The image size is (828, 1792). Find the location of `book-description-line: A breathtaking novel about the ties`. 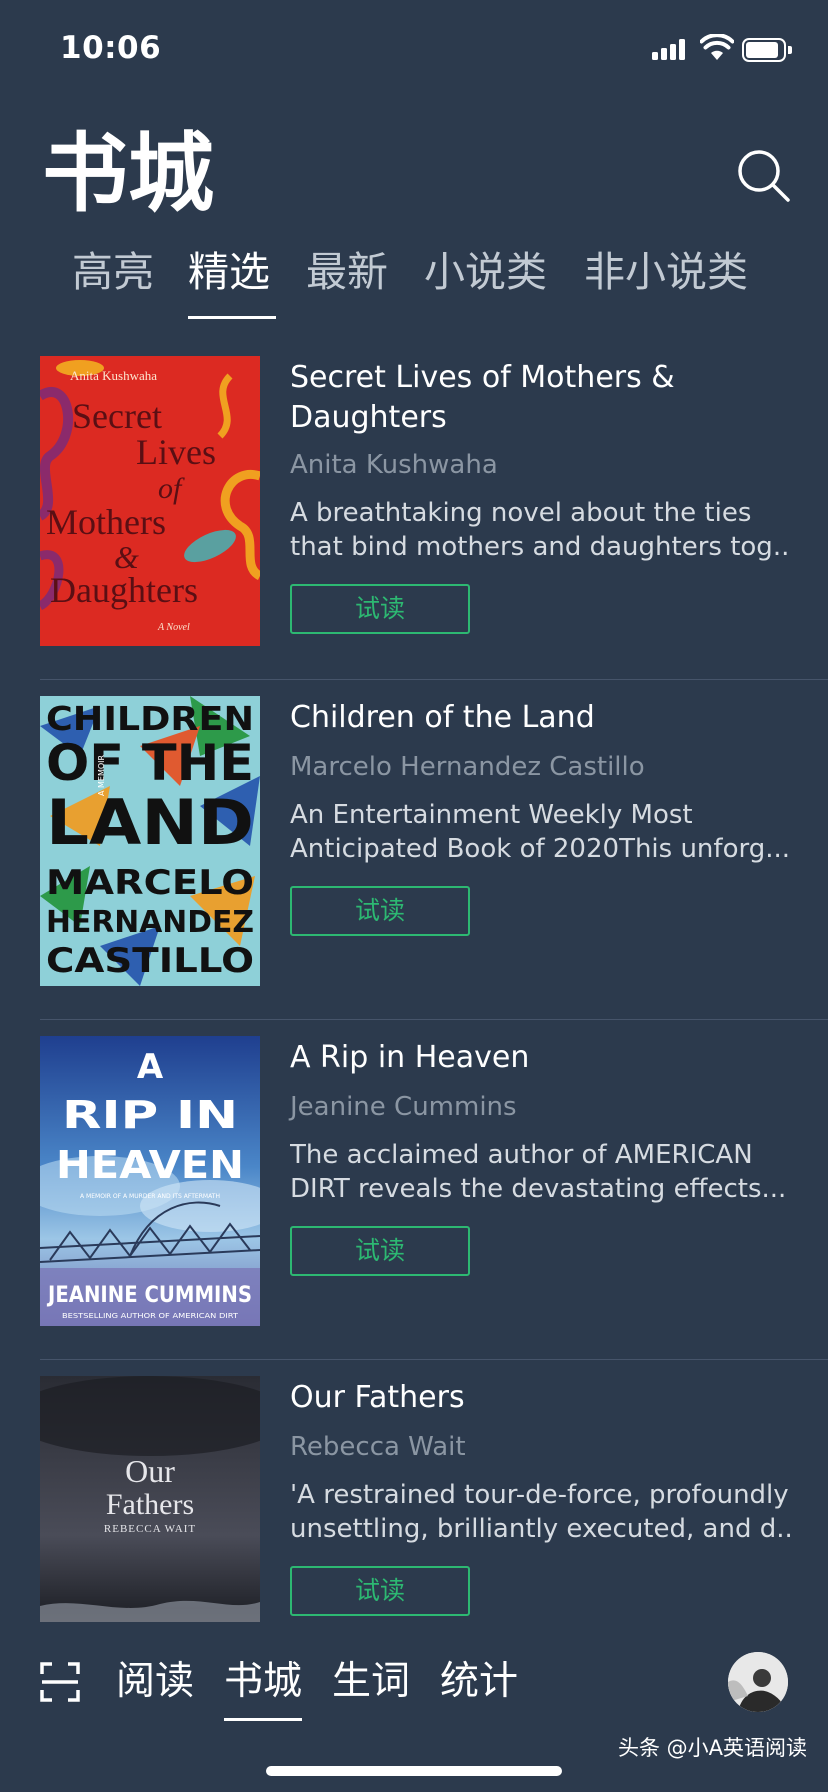

book-description-line: A breathtaking novel about the ties is located at coordinates (521, 513).